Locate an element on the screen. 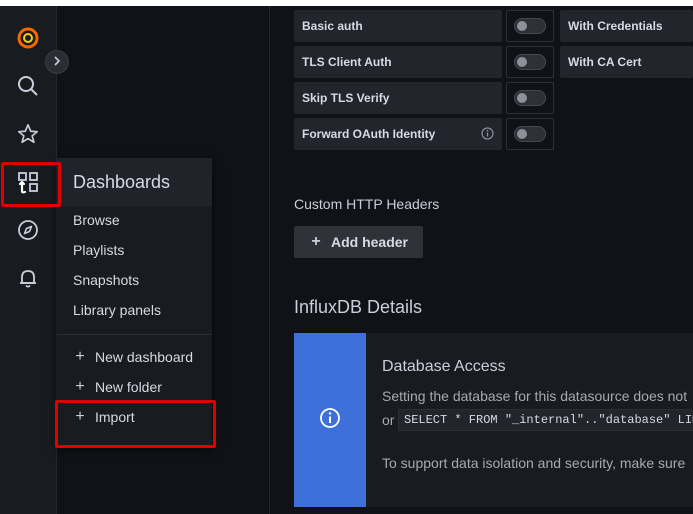  add-header-button: + Add header is located at coordinates (358, 242).